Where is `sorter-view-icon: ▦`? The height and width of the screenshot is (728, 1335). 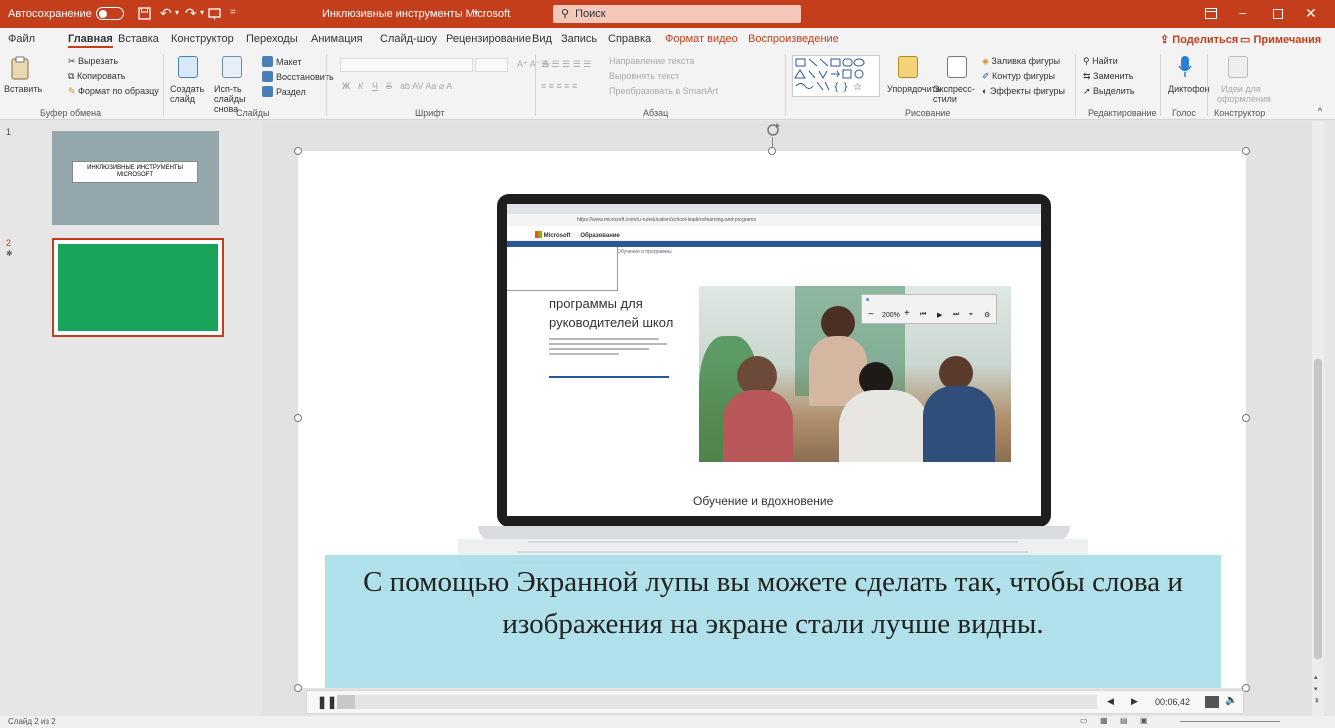
sorter-view-icon: ▦ is located at coordinates (1104, 720).